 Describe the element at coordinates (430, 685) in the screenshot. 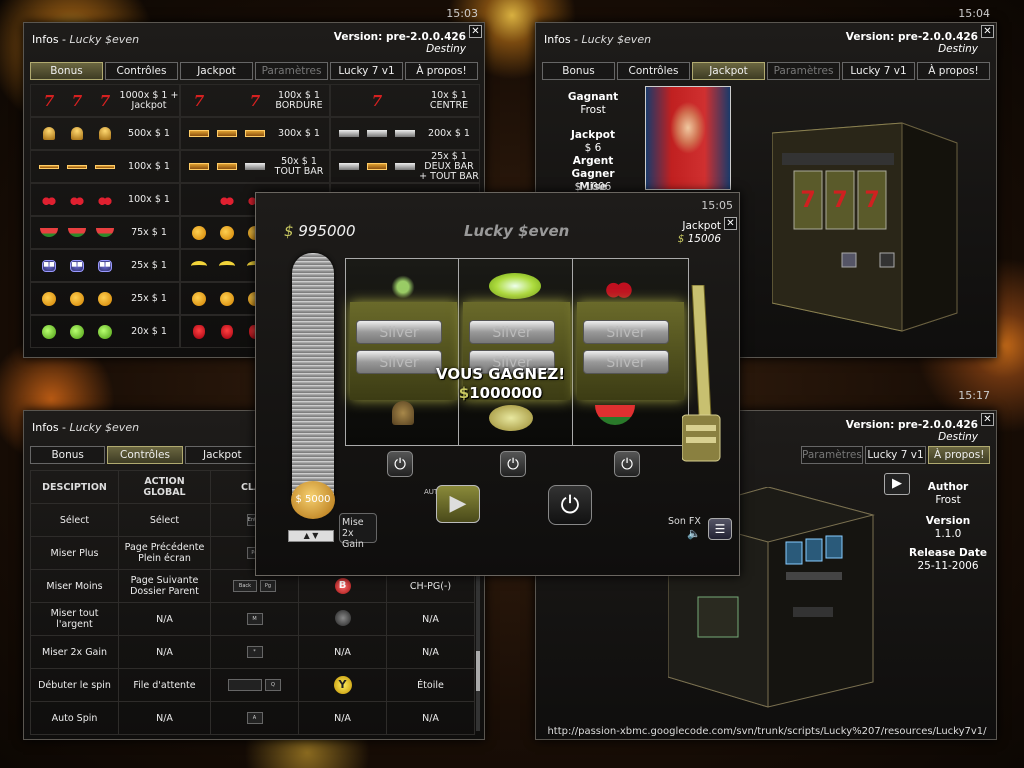

I see `row-remote: Étoile` at that location.